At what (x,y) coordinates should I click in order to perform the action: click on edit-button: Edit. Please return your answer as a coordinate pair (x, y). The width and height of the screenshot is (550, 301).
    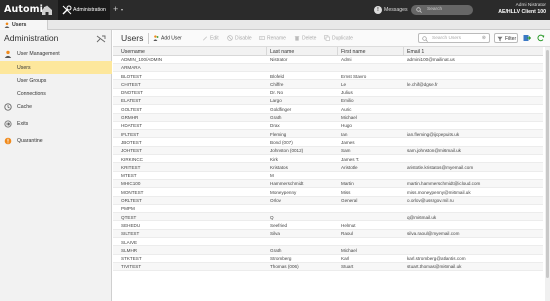
    Looking at the image, I should click on (210, 38).